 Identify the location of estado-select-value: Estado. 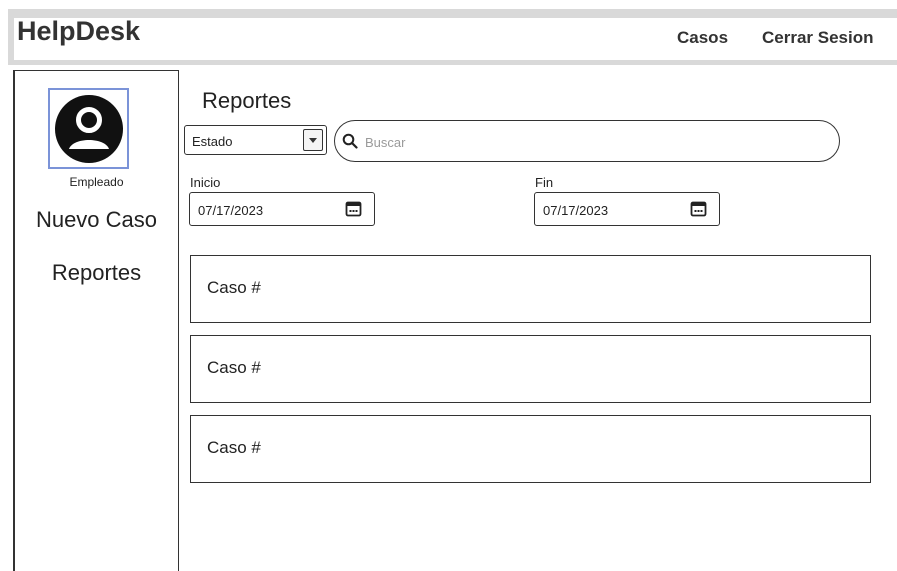
(212, 141).